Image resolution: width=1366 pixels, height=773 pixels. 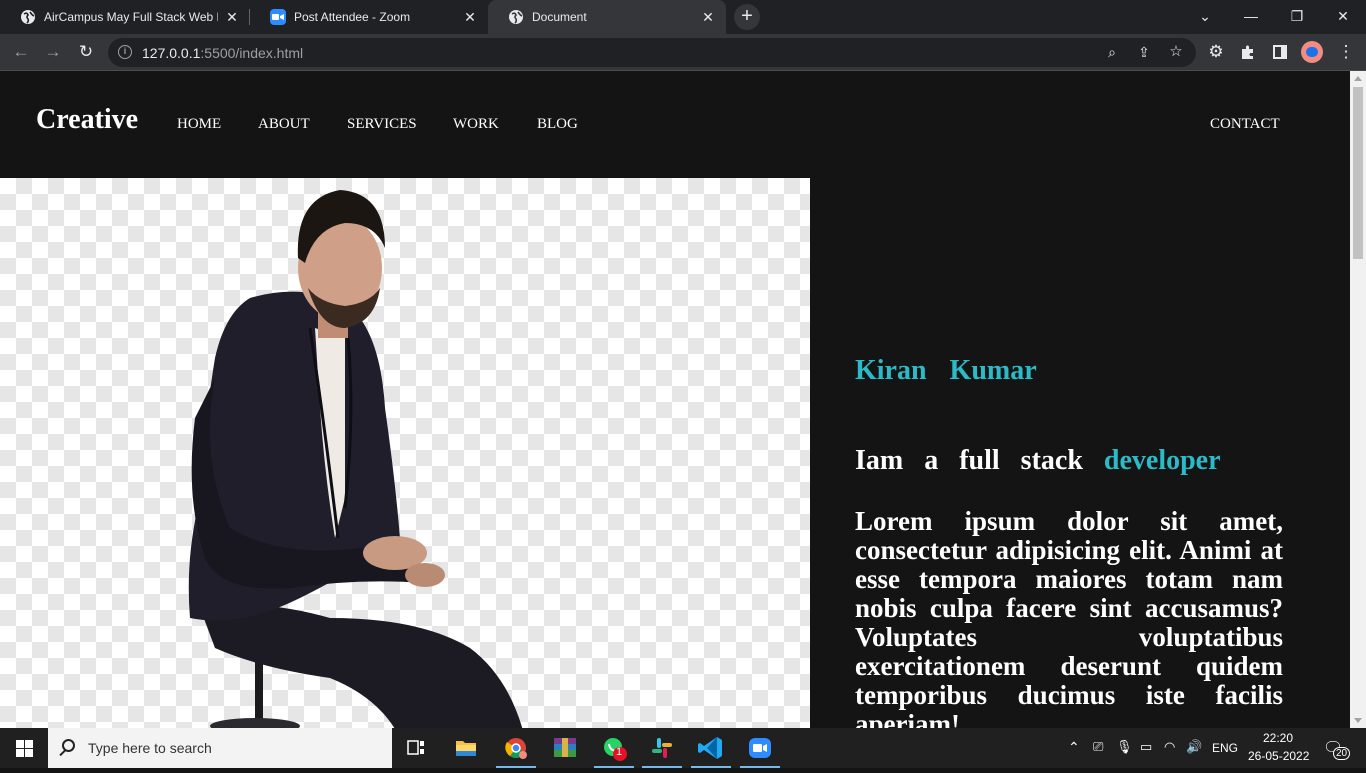 I want to click on tagline-accent: developer, so click(x=1162, y=460).